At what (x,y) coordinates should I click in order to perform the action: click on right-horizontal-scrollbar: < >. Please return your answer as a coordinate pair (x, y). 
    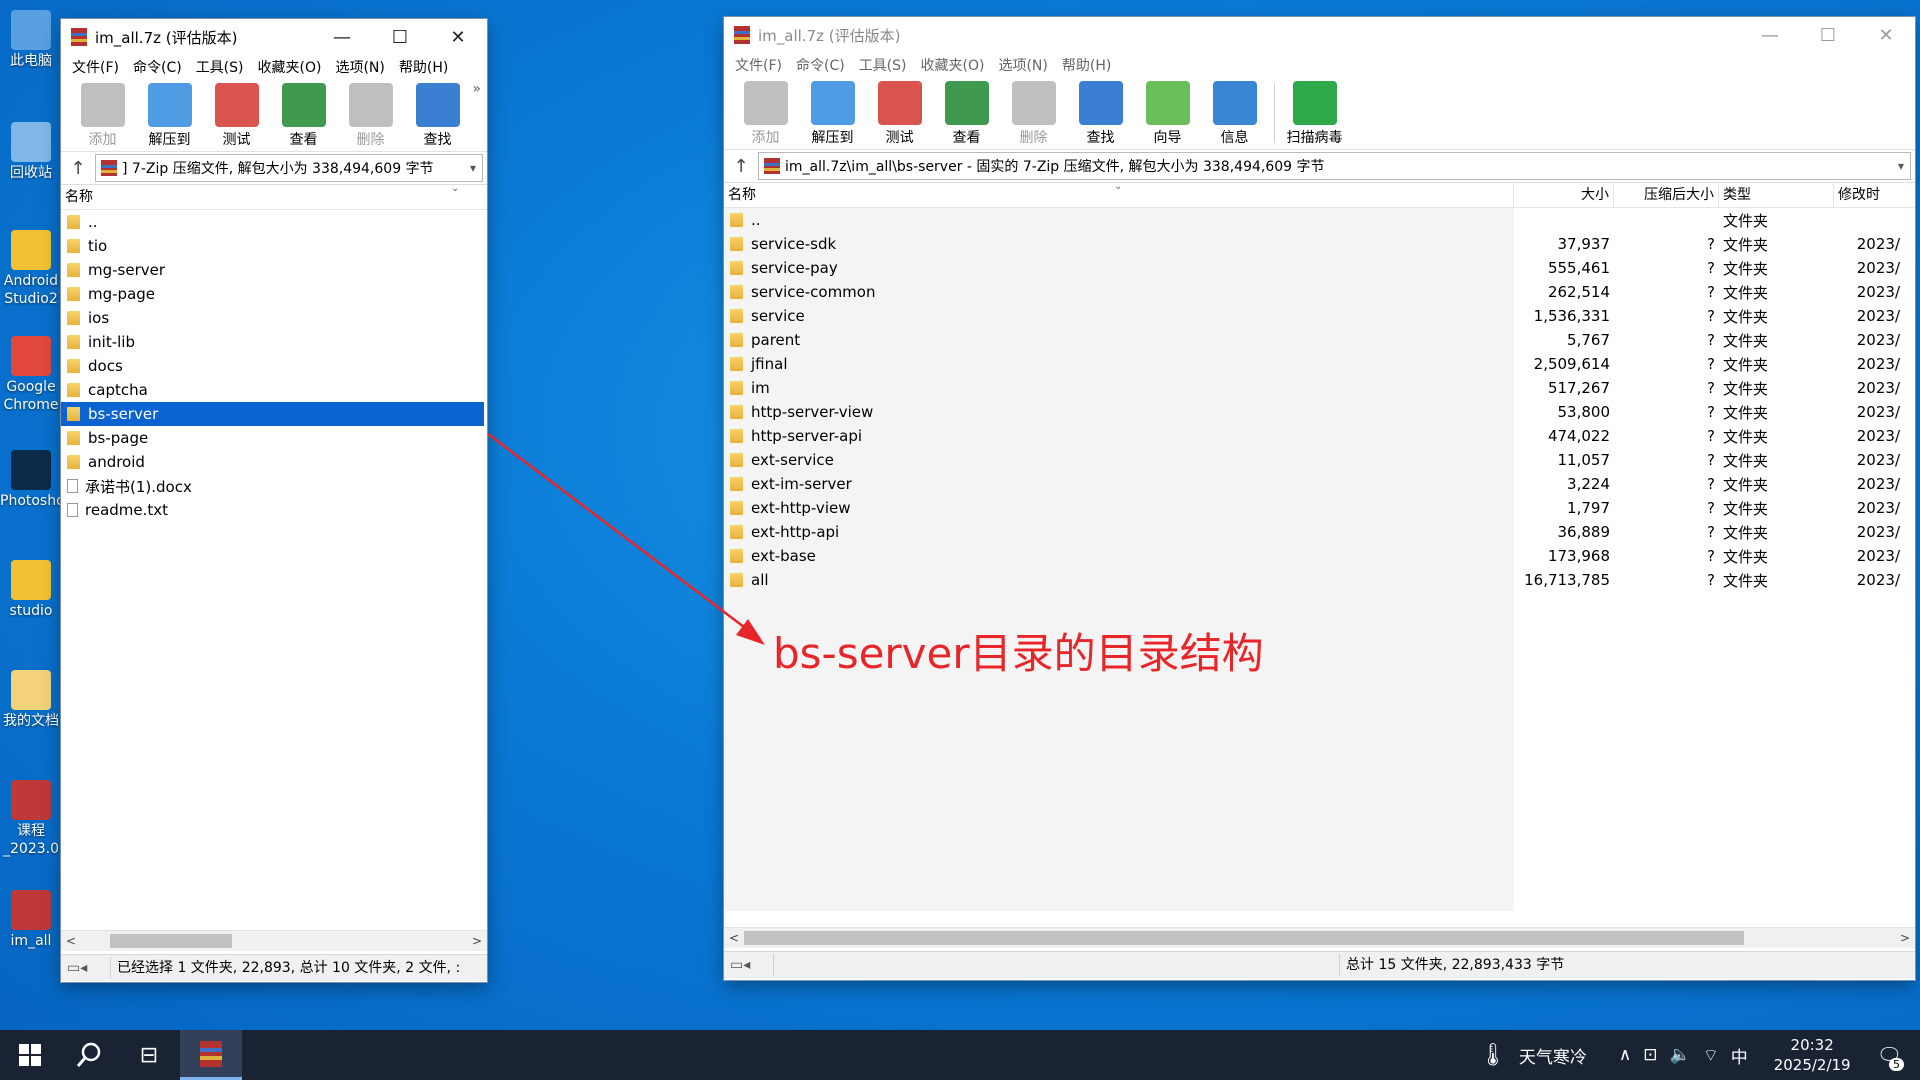
    Looking at the image, I should click on (1319, 937).